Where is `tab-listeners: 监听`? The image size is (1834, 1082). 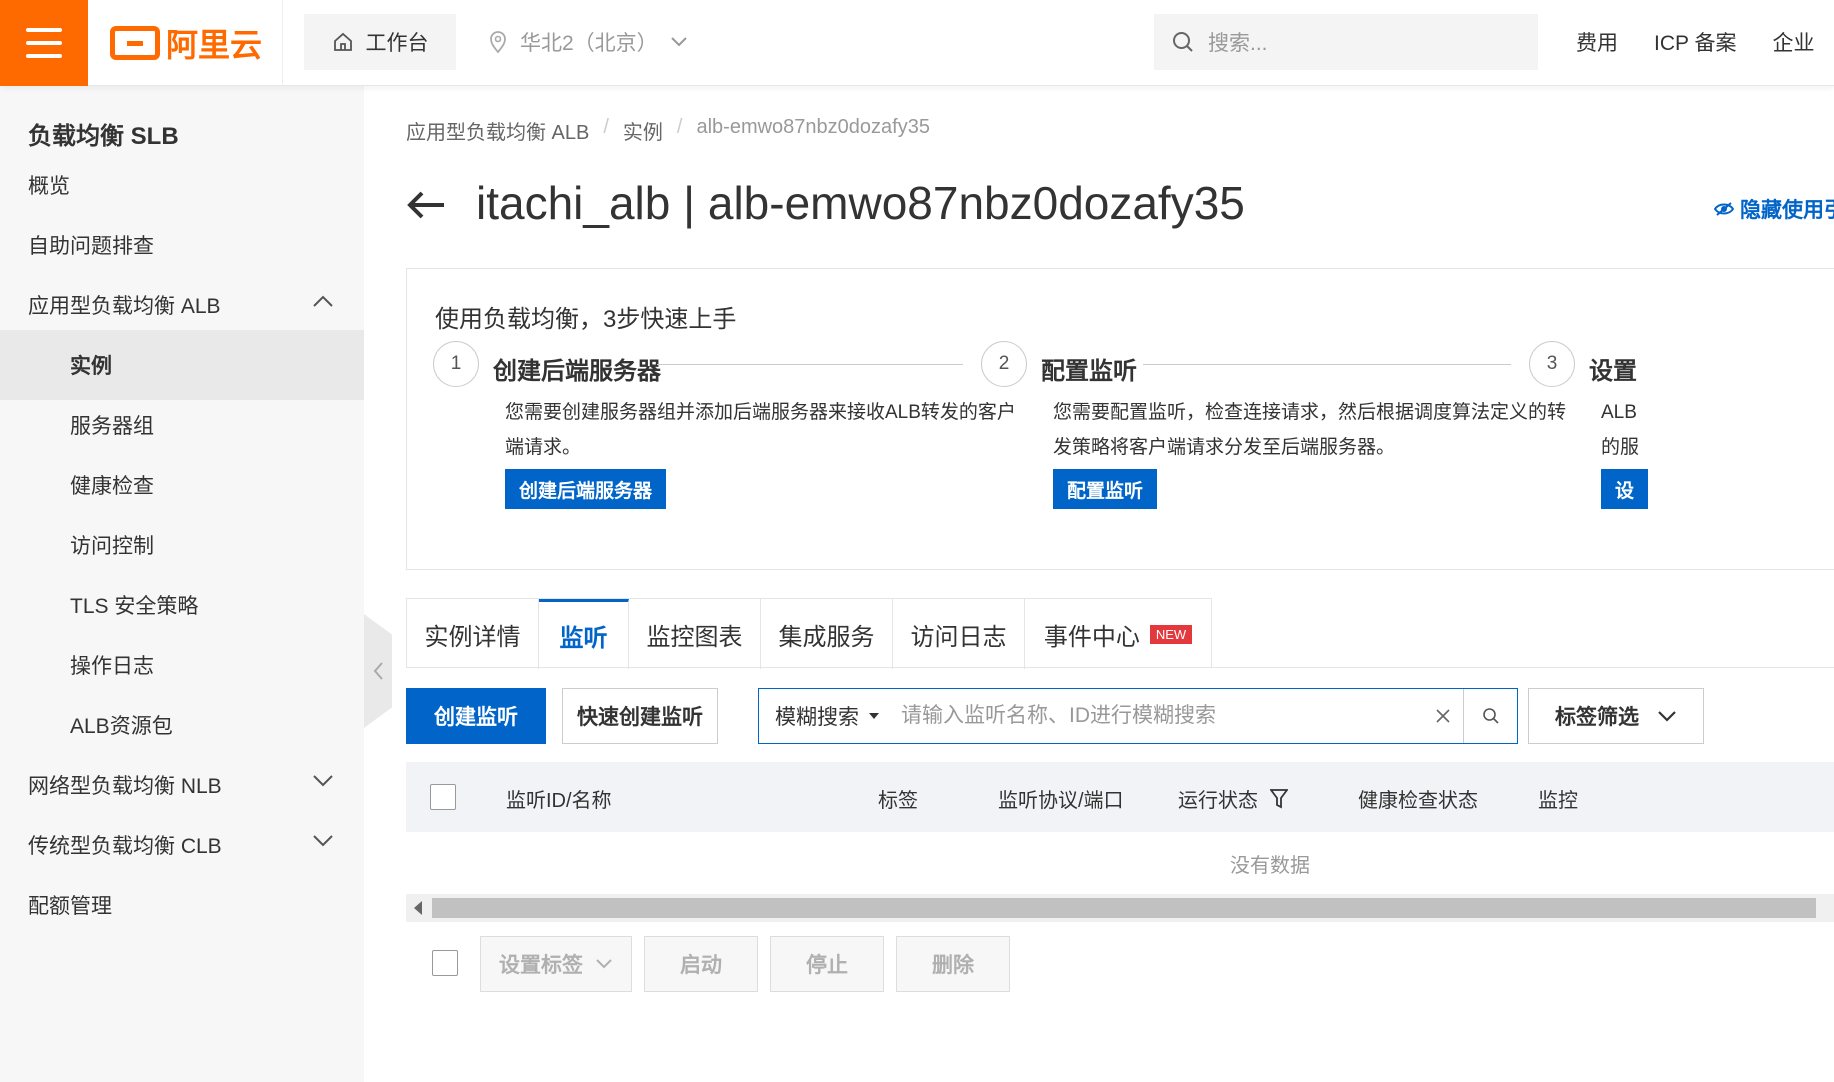
tab-listeners: 监听 is located at coordinates (584, 634).